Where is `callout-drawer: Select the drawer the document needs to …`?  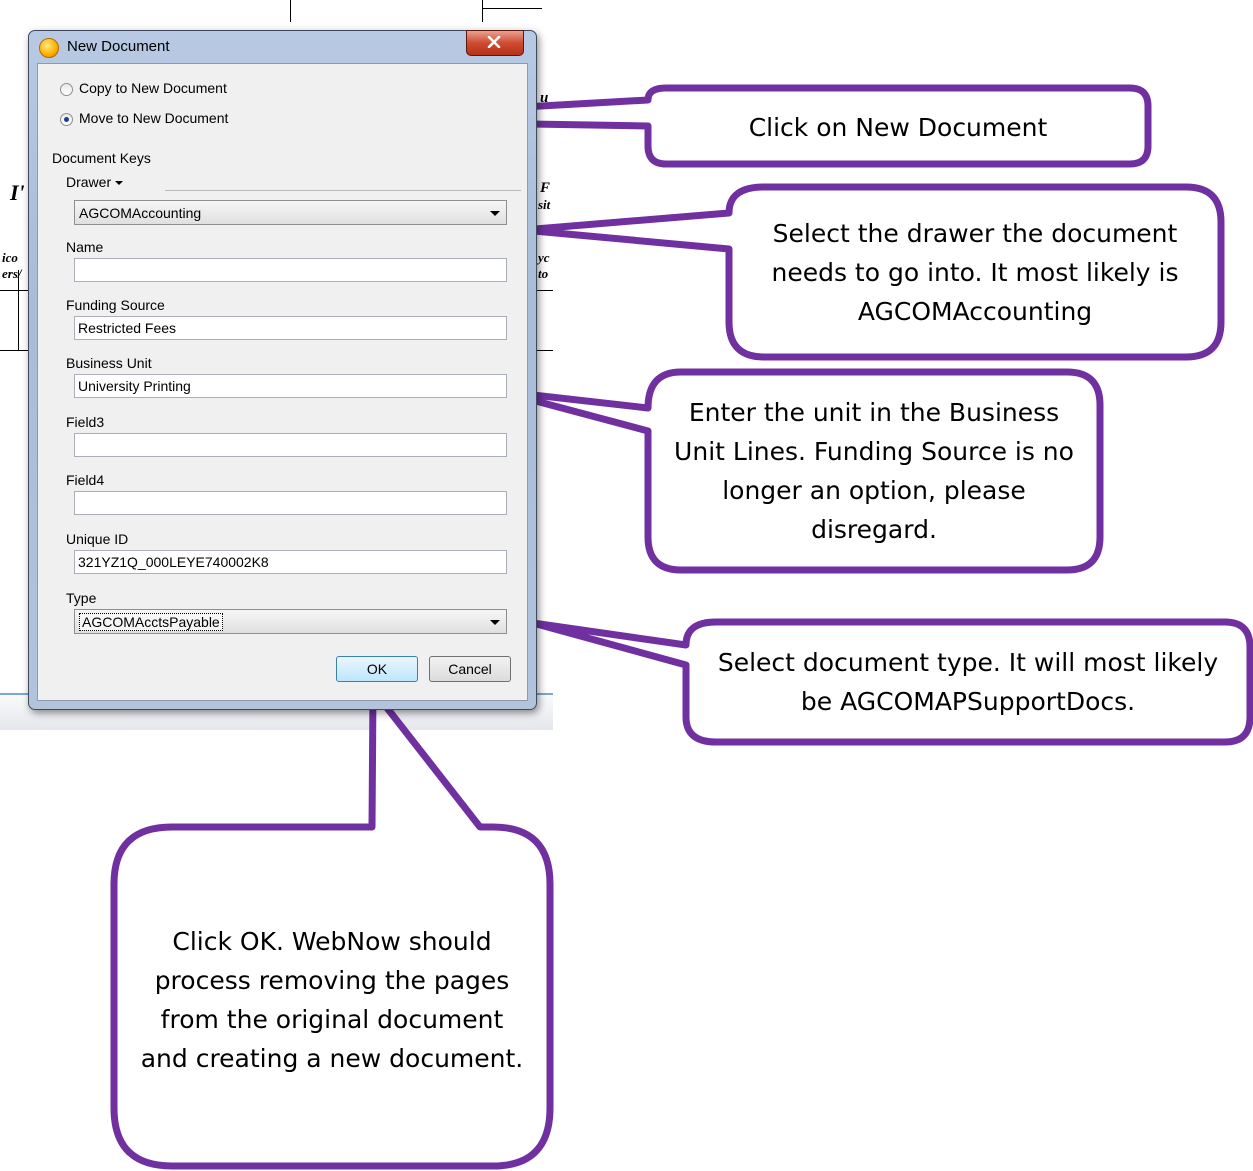
callout-drawer: Select the drawer the document needs to … is located at coordinates (975, 272).